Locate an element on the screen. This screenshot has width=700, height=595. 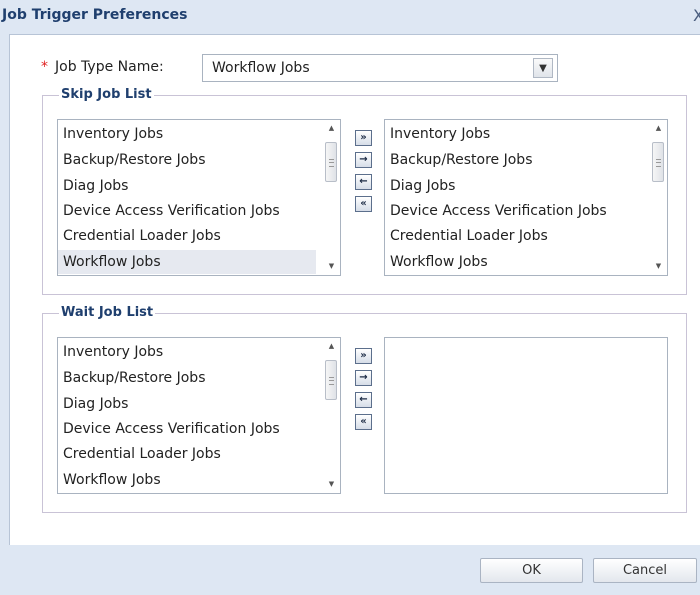
dialog-left-border is located at coordinates (4, 289).